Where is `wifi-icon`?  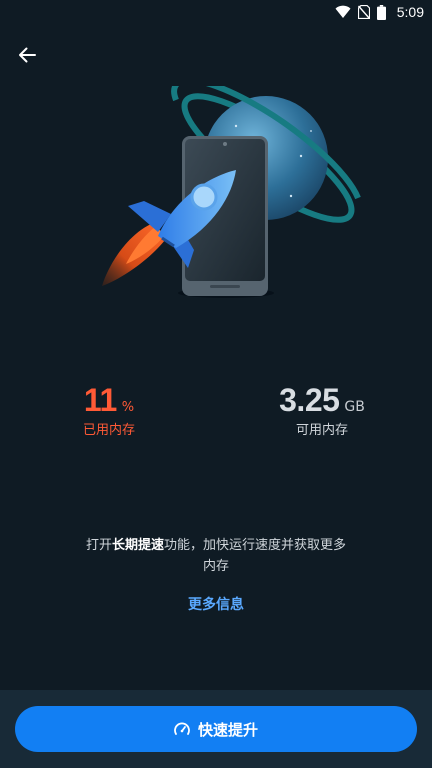
wifi-icon is located at coordinates (343, 11).